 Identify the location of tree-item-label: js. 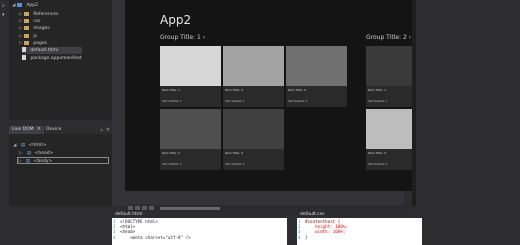
(35, 36).